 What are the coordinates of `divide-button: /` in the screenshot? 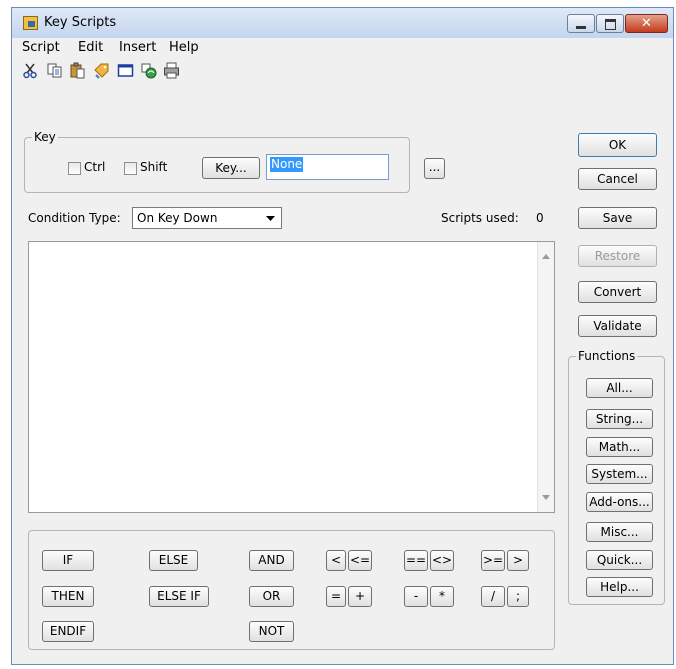 It's located at (493, 596).